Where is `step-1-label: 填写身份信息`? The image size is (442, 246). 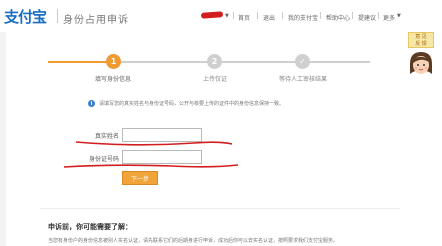
step-1-label: 填写身份信息 is located at coordinates (113, 79).